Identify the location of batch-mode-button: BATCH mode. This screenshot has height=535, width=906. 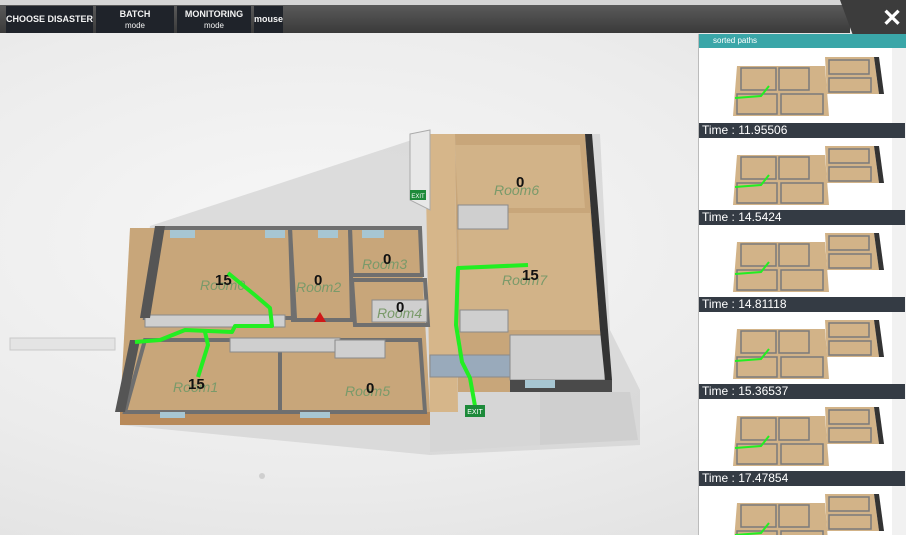
(135, 19).